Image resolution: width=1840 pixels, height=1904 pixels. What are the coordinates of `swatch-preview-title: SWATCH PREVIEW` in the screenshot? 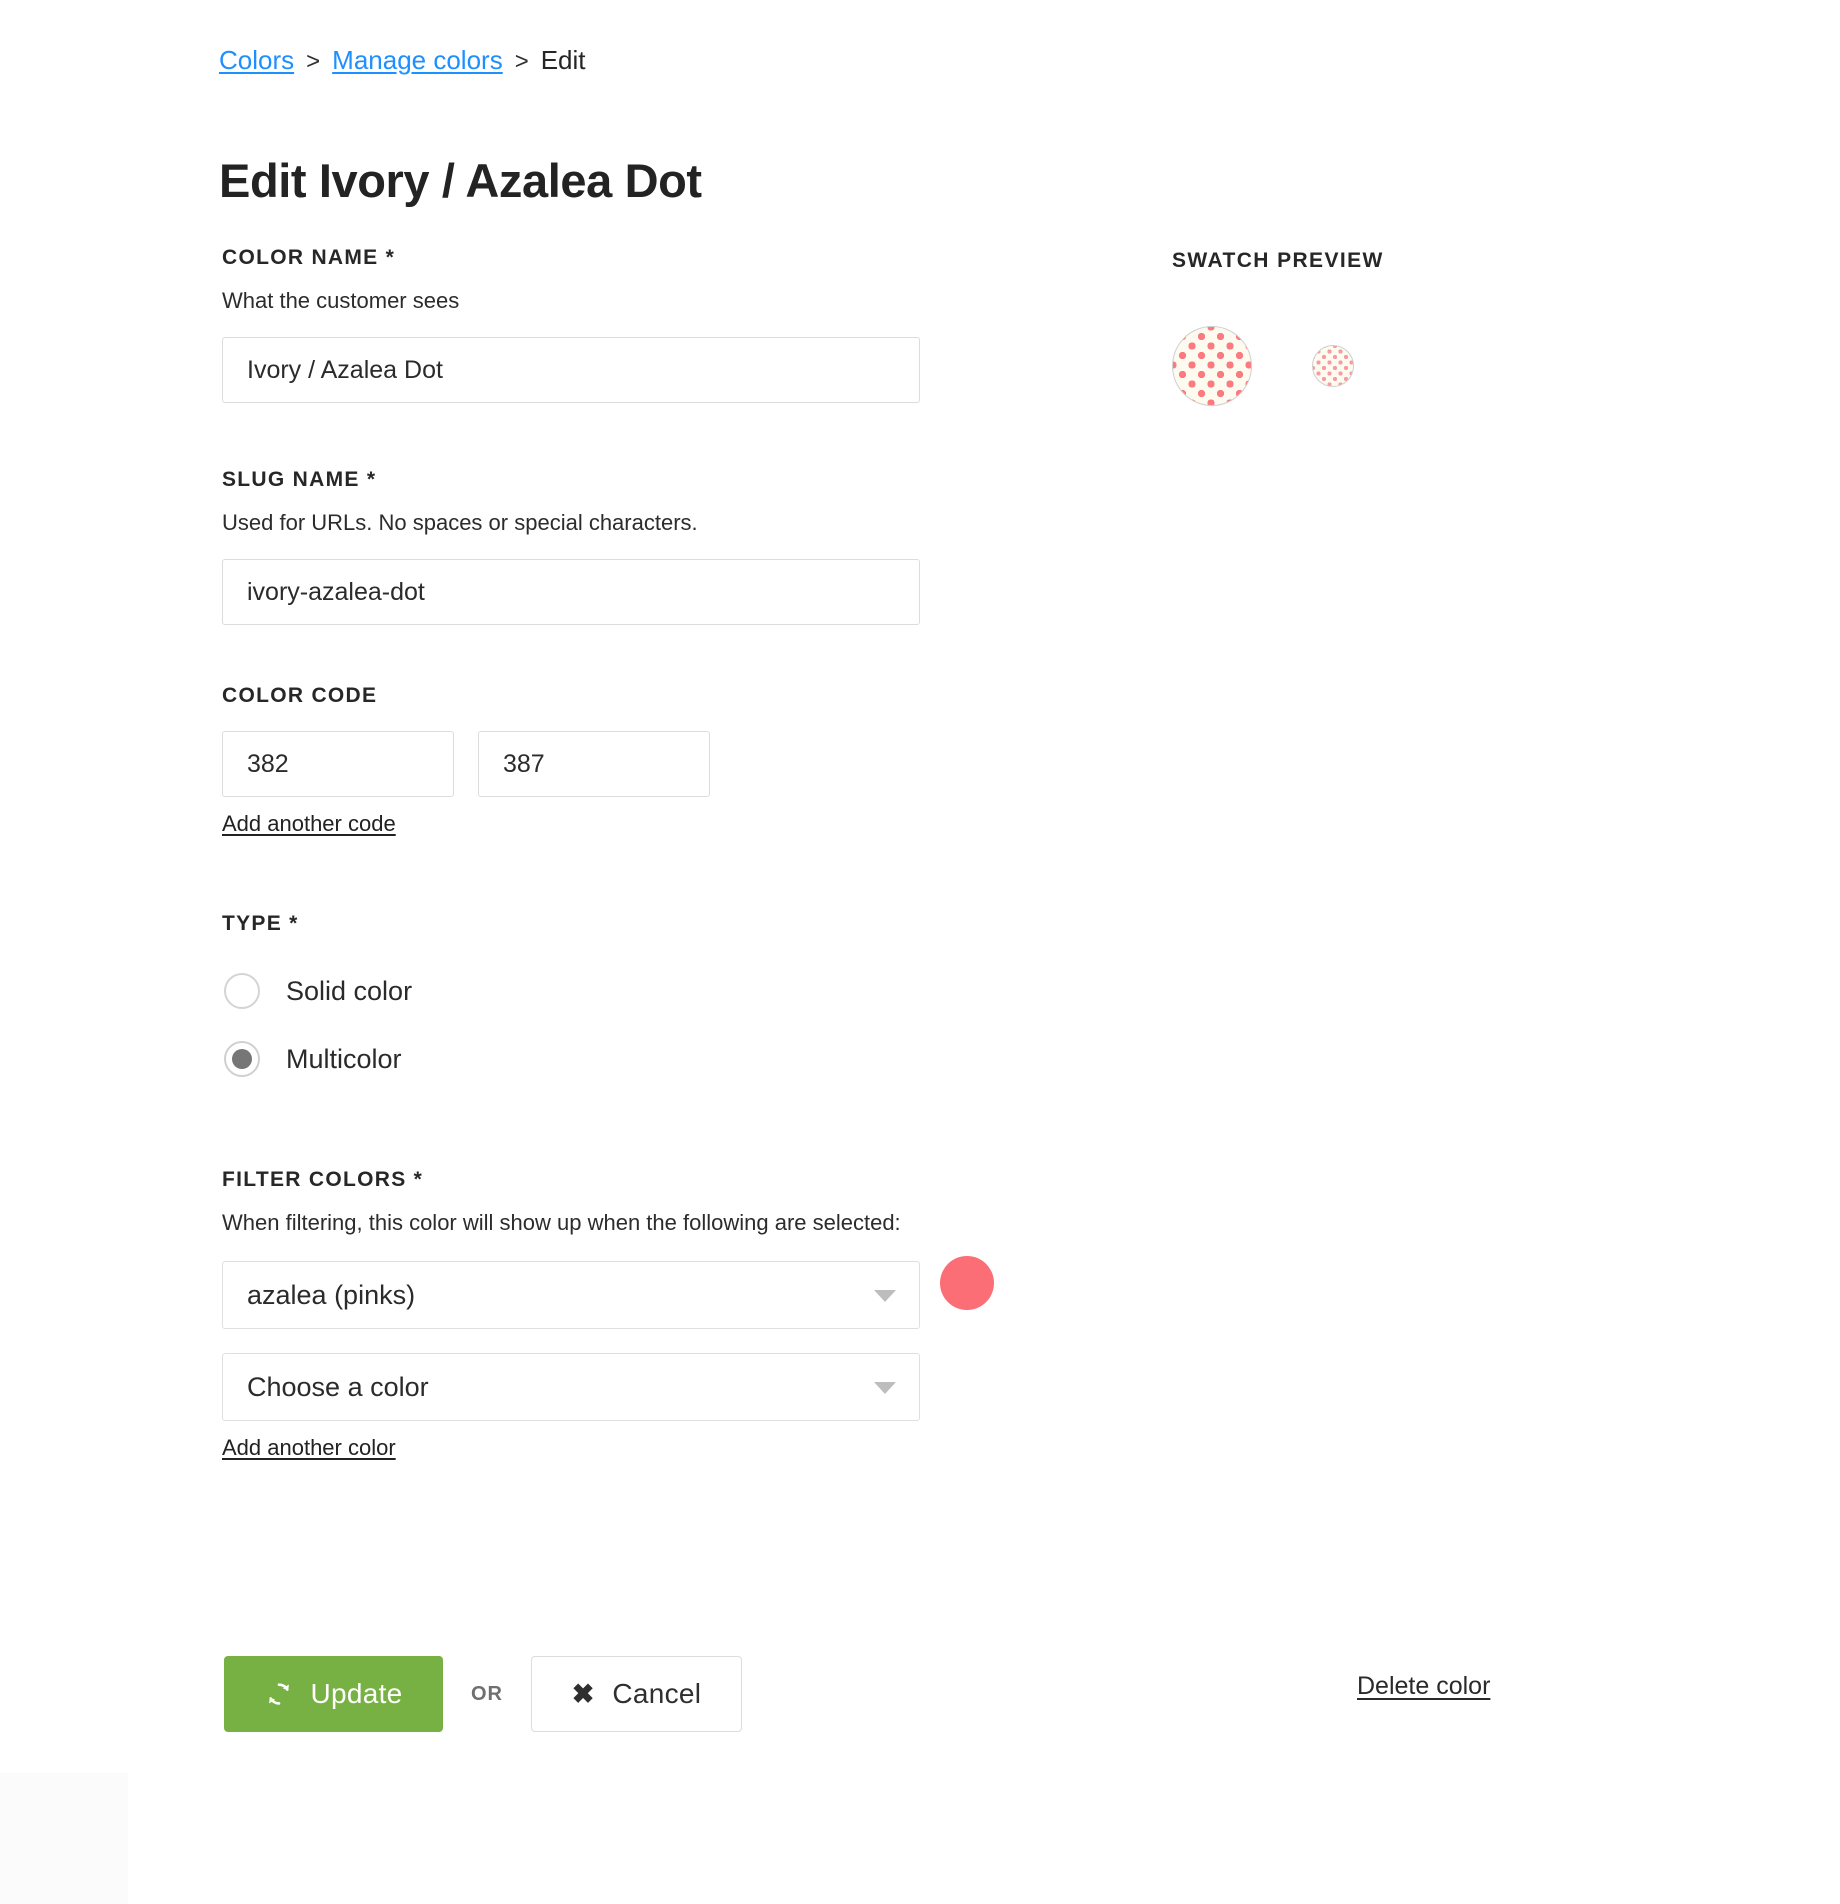 It's located at (1278, 260).